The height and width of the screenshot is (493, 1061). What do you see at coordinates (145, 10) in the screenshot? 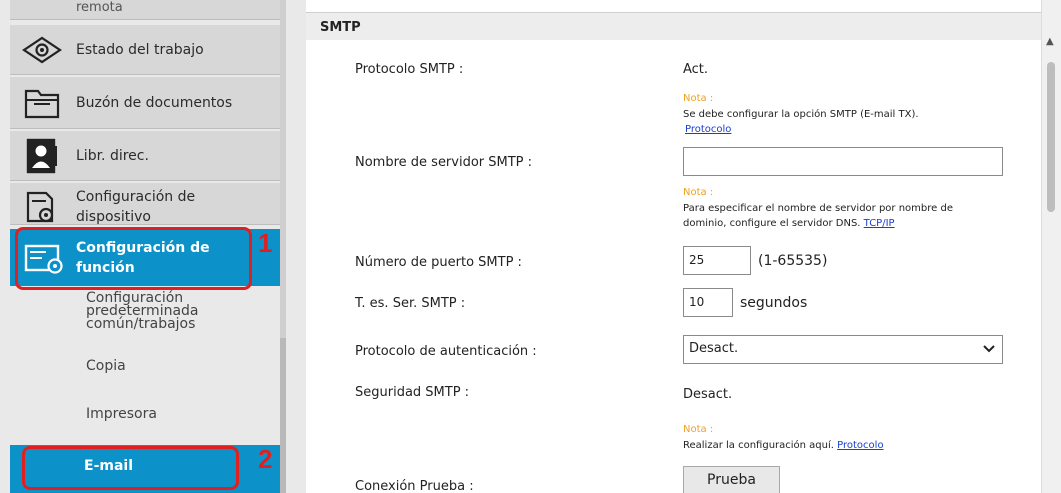
I see `sidebar-item-remote: remota` at bounding box center [145, 10].